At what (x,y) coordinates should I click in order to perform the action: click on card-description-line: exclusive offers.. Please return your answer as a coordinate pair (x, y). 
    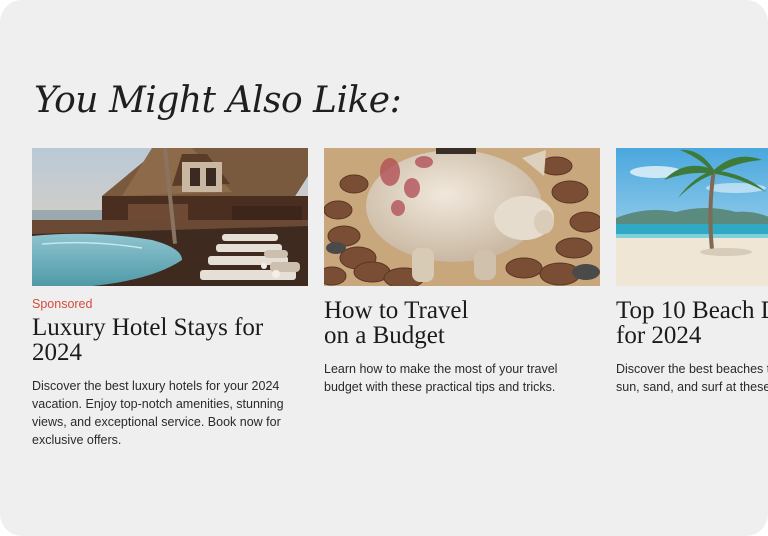
    Looking at the image, I should click on (77, 440).